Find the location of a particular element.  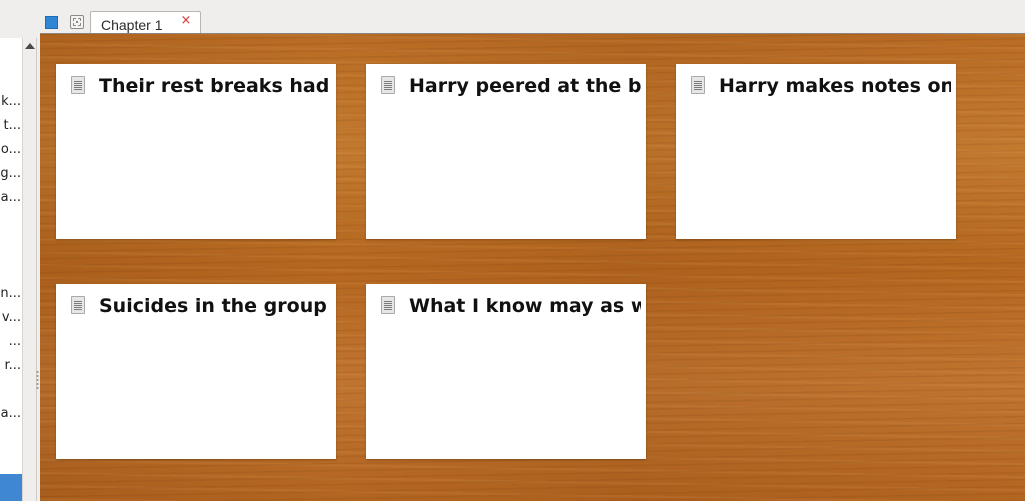

binder-scrollbar is located at coordinates (29, 269).